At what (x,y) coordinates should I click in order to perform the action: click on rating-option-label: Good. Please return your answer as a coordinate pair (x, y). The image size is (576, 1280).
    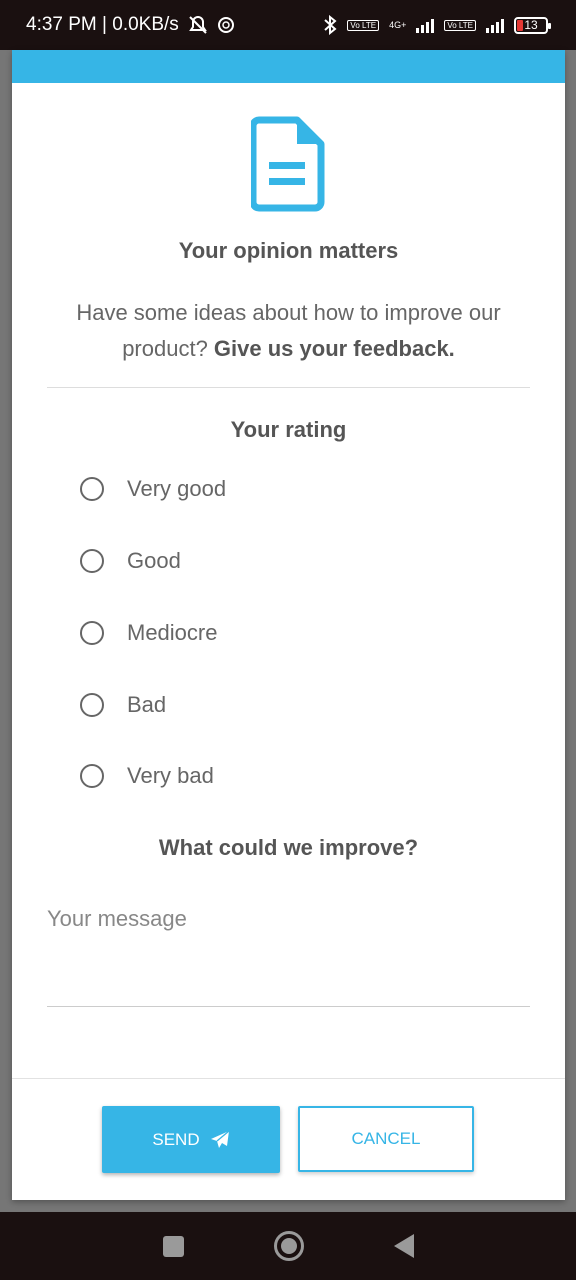
    Looking at the image, I should click on (154, 560).